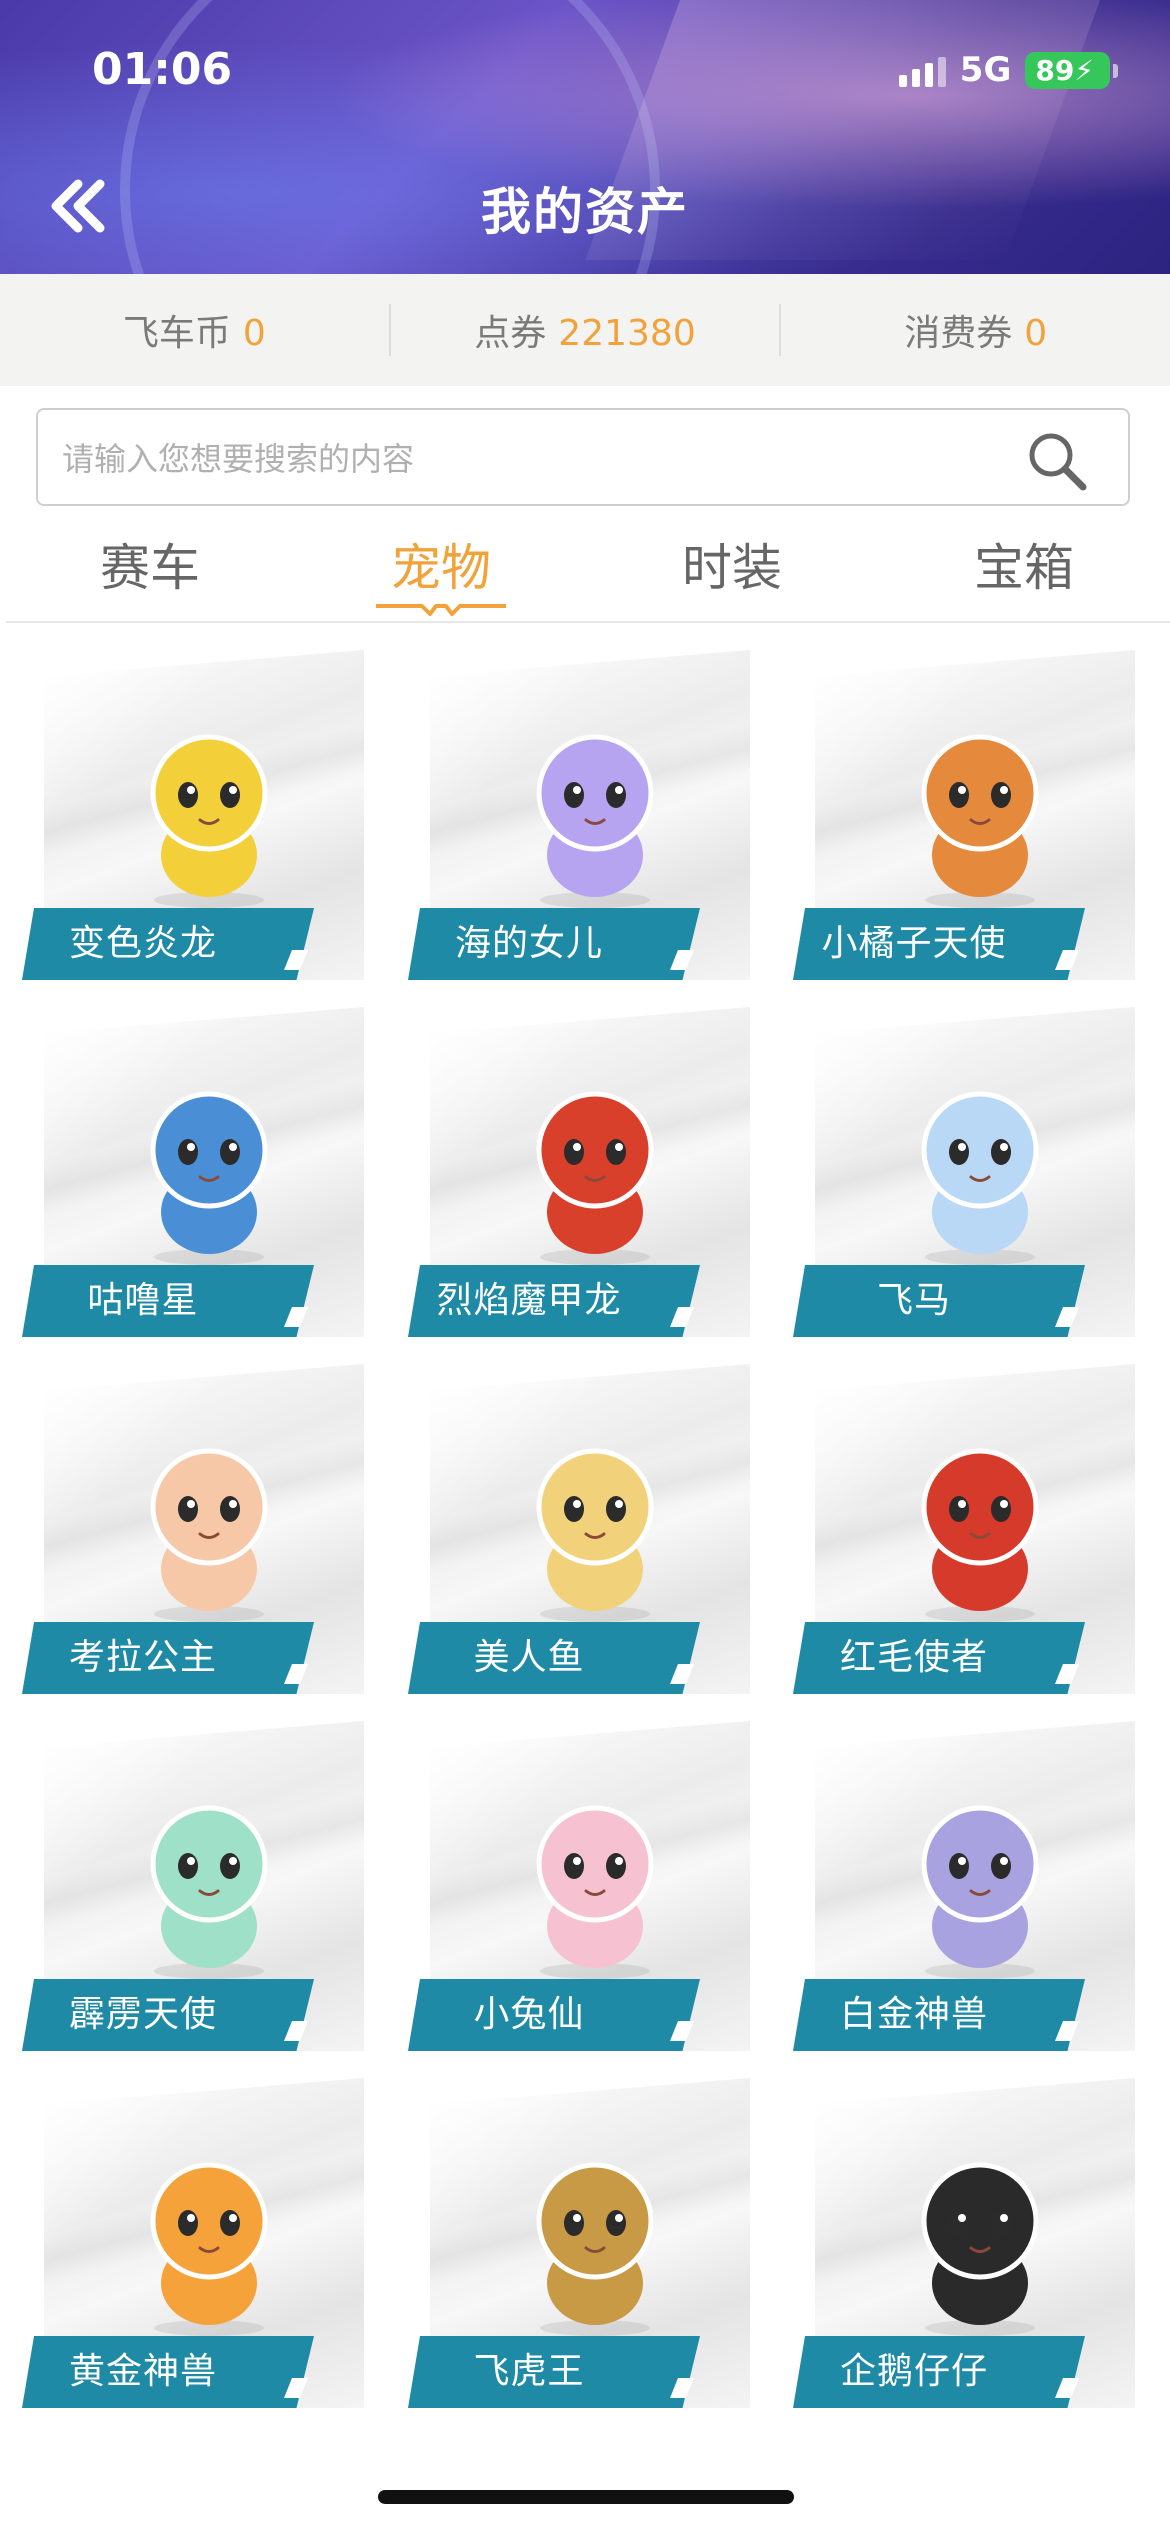  I want to click on currency-value: 221380, so click(627, 333).